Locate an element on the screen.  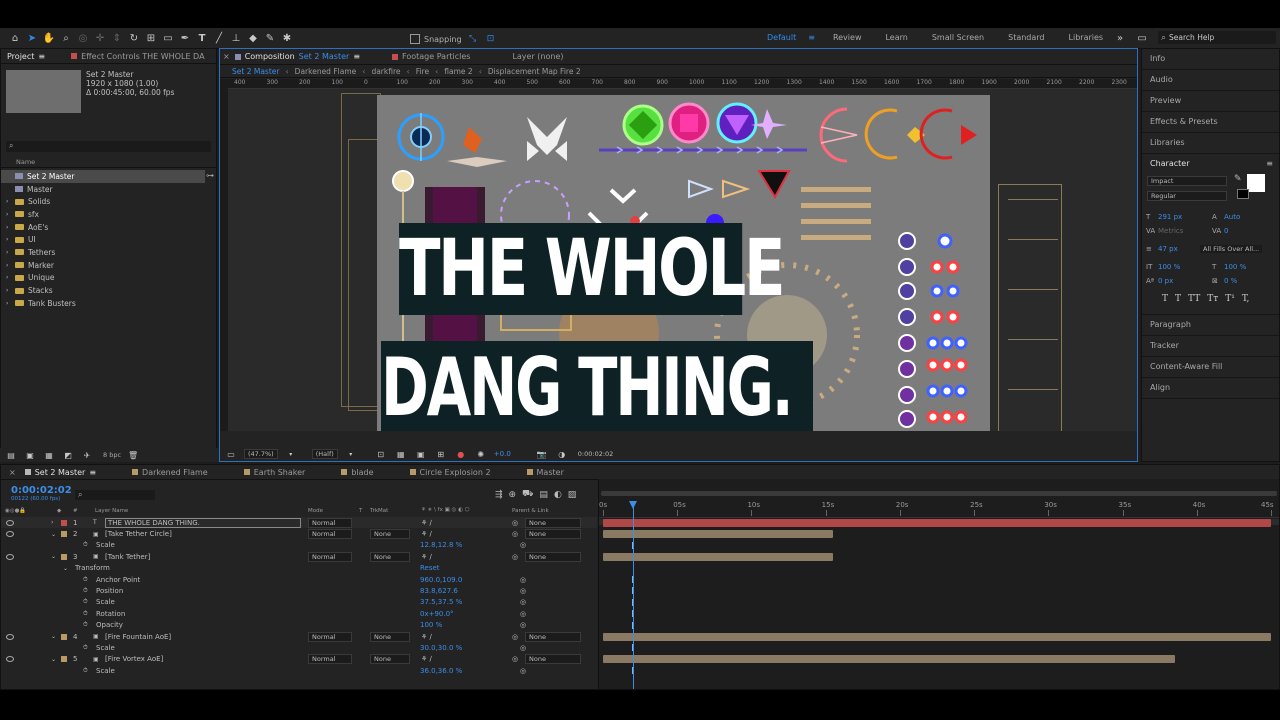
transparency-grid-icon: ▦ is located at coordinates (401, 454).